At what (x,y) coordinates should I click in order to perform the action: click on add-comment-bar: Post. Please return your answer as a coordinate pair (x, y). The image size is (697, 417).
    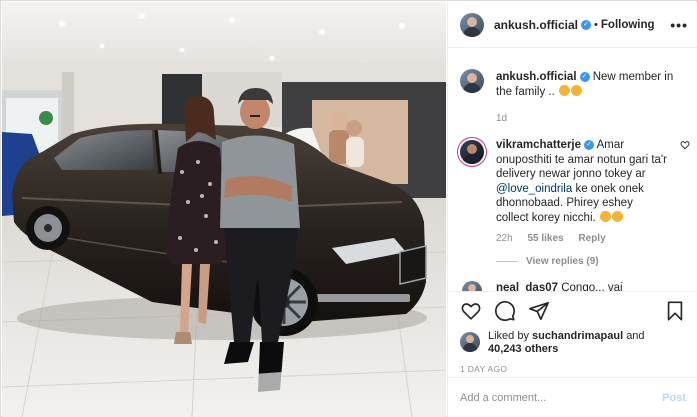
    Looking at the image, I should click on (572, 397).